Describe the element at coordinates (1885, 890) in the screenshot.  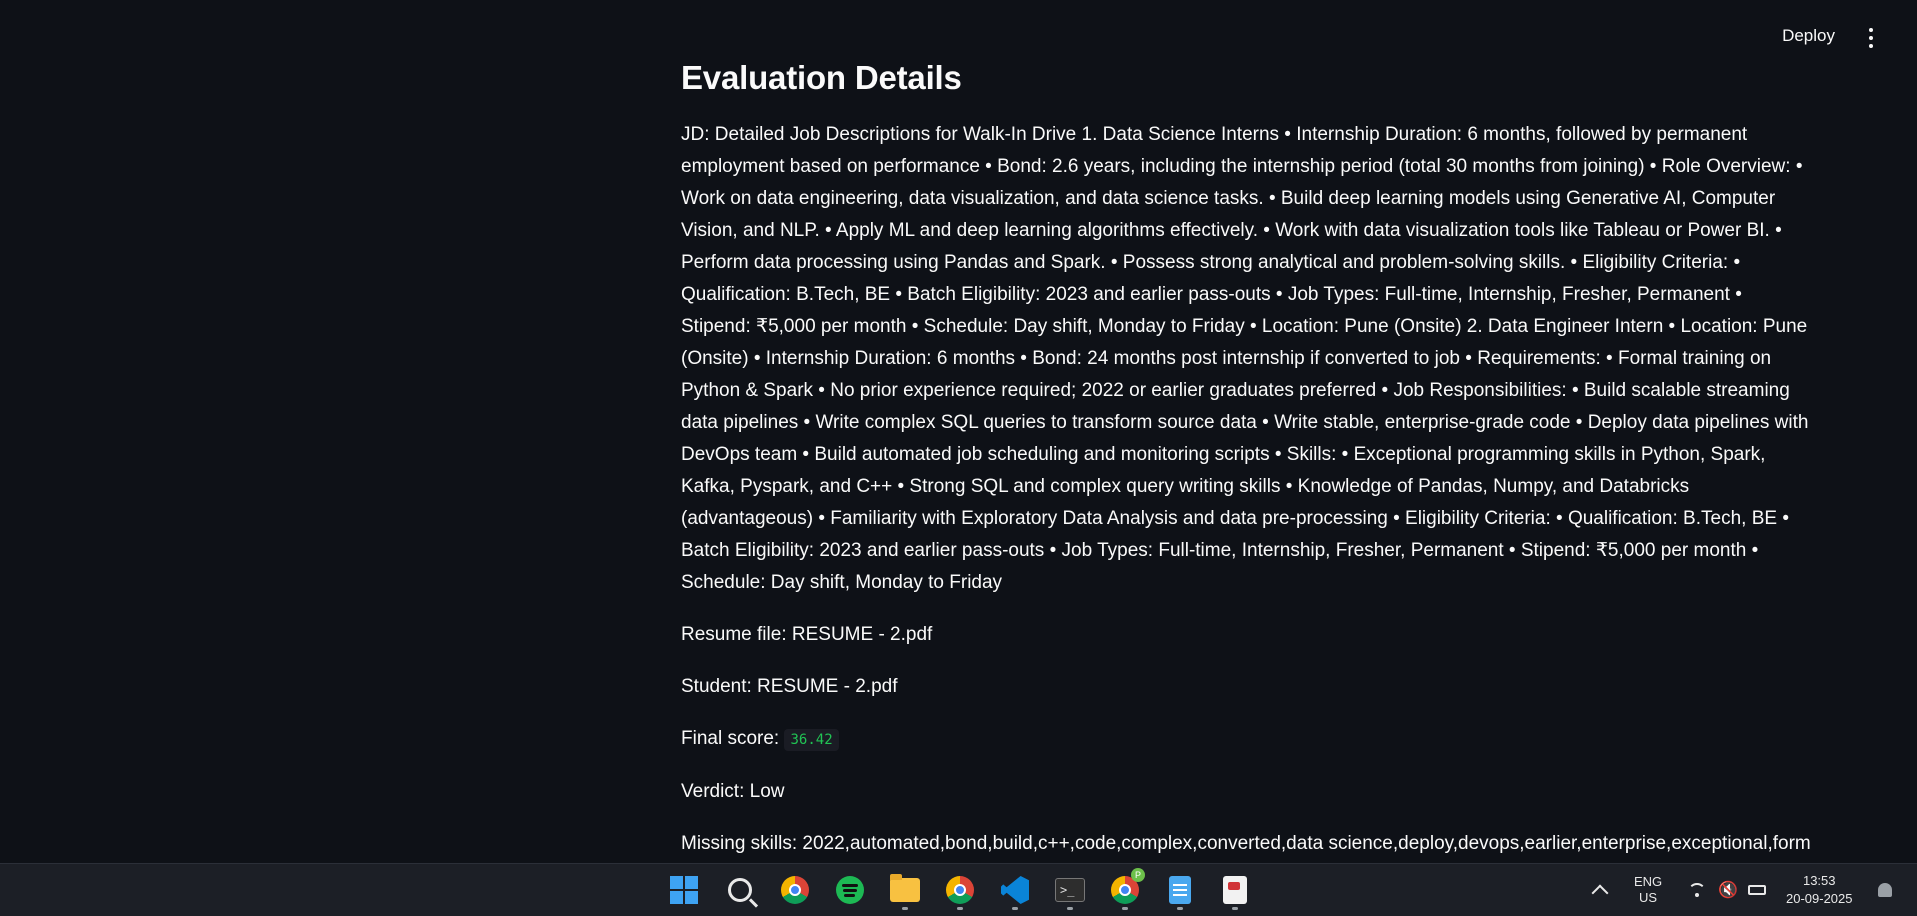
I see `notification-bell-icon` at that location.